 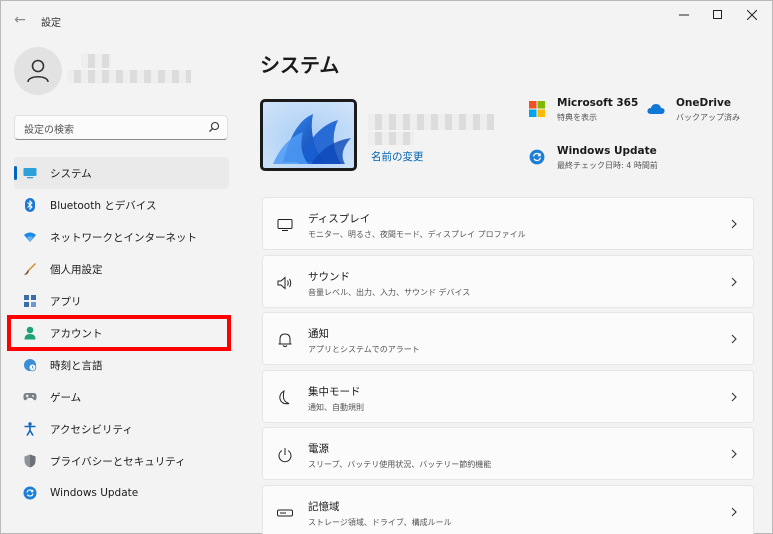 I want to click on maximize-button, so click(x=718, y=15).